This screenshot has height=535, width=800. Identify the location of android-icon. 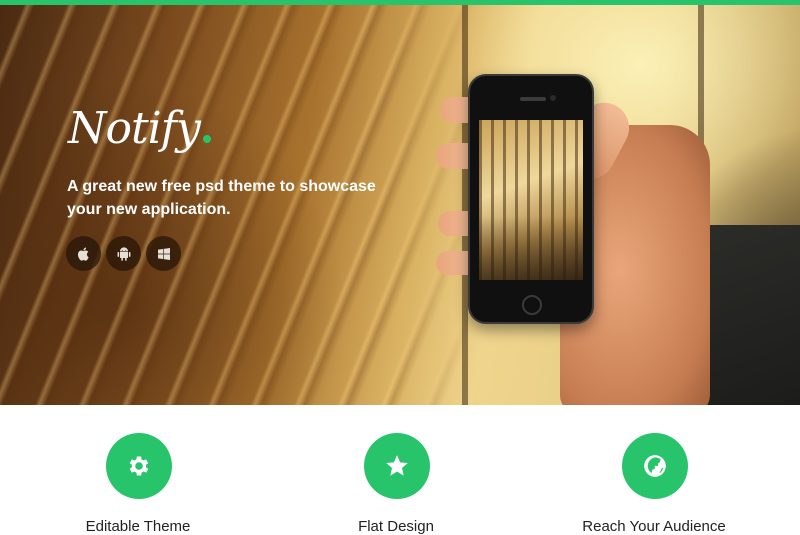
(123, 253).